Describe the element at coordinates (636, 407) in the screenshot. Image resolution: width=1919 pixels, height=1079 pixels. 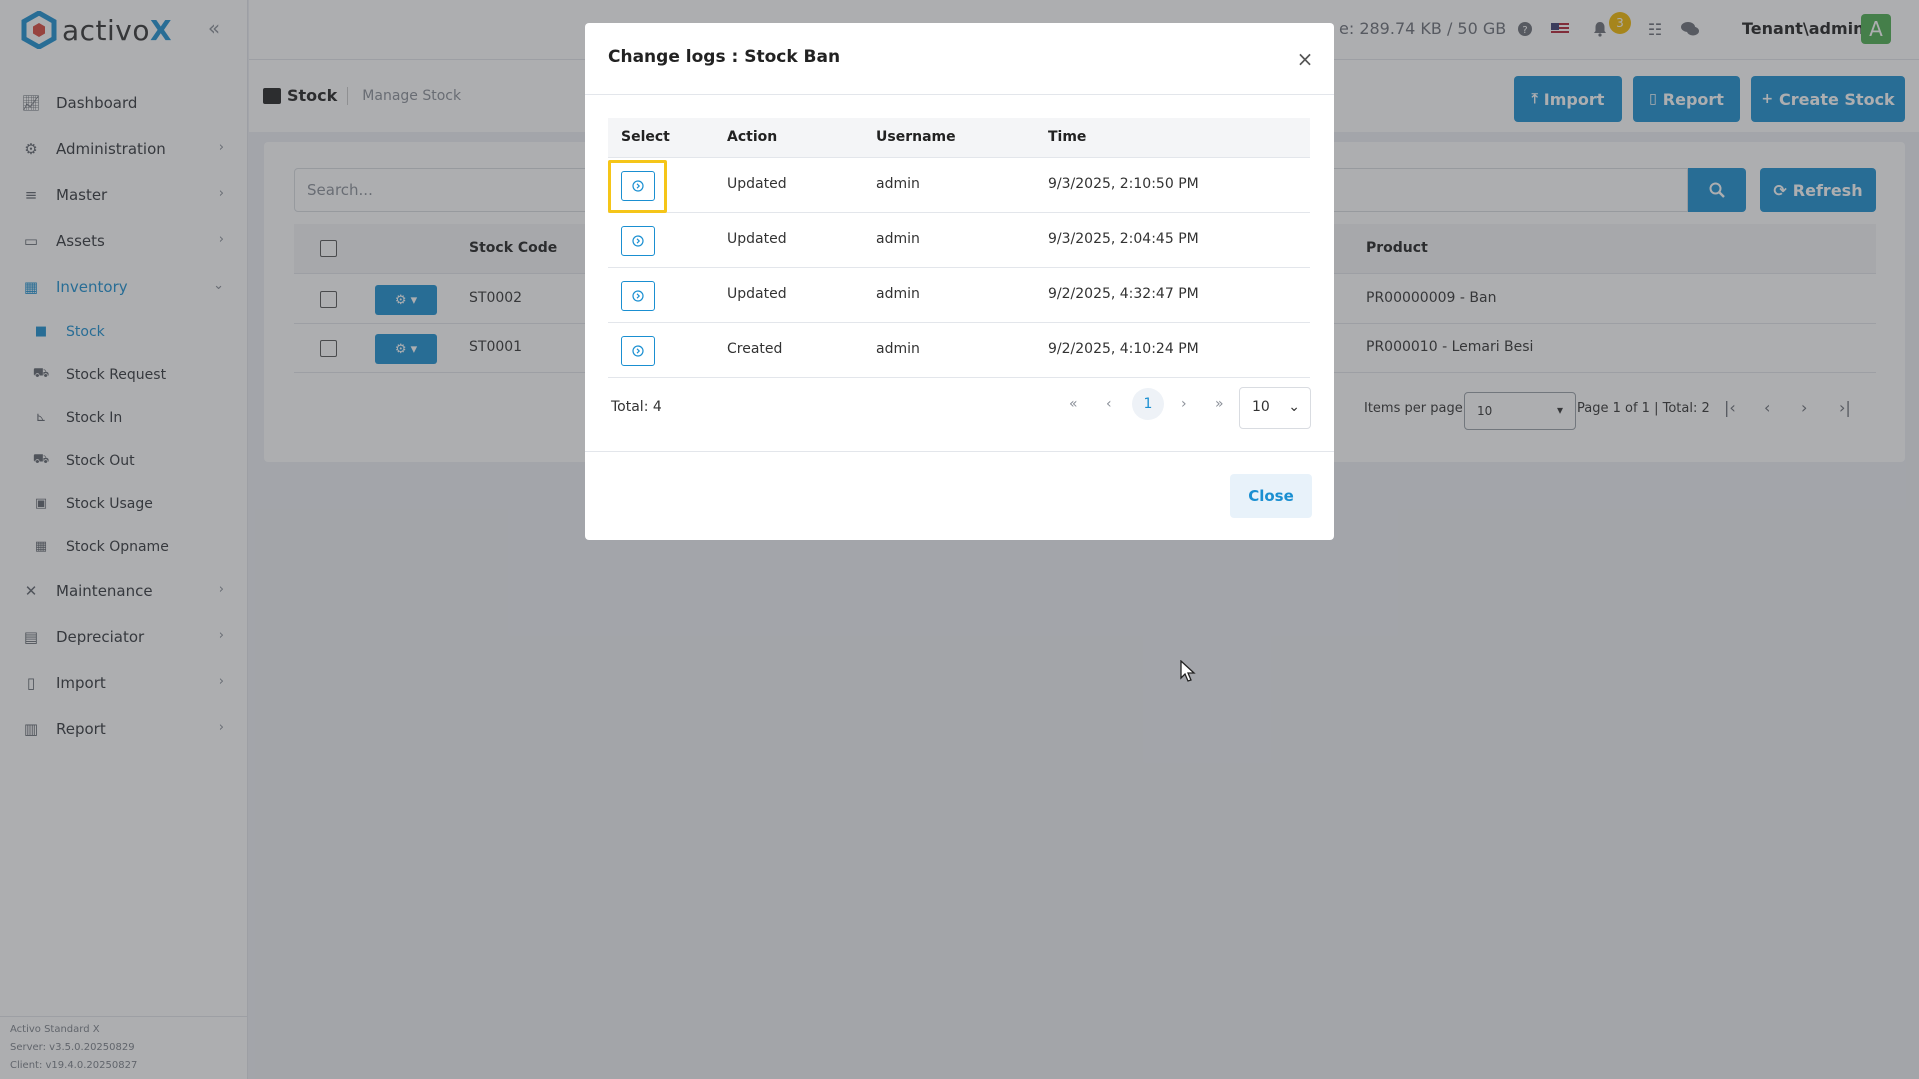
I see `total-count: Total: 4` at that location.